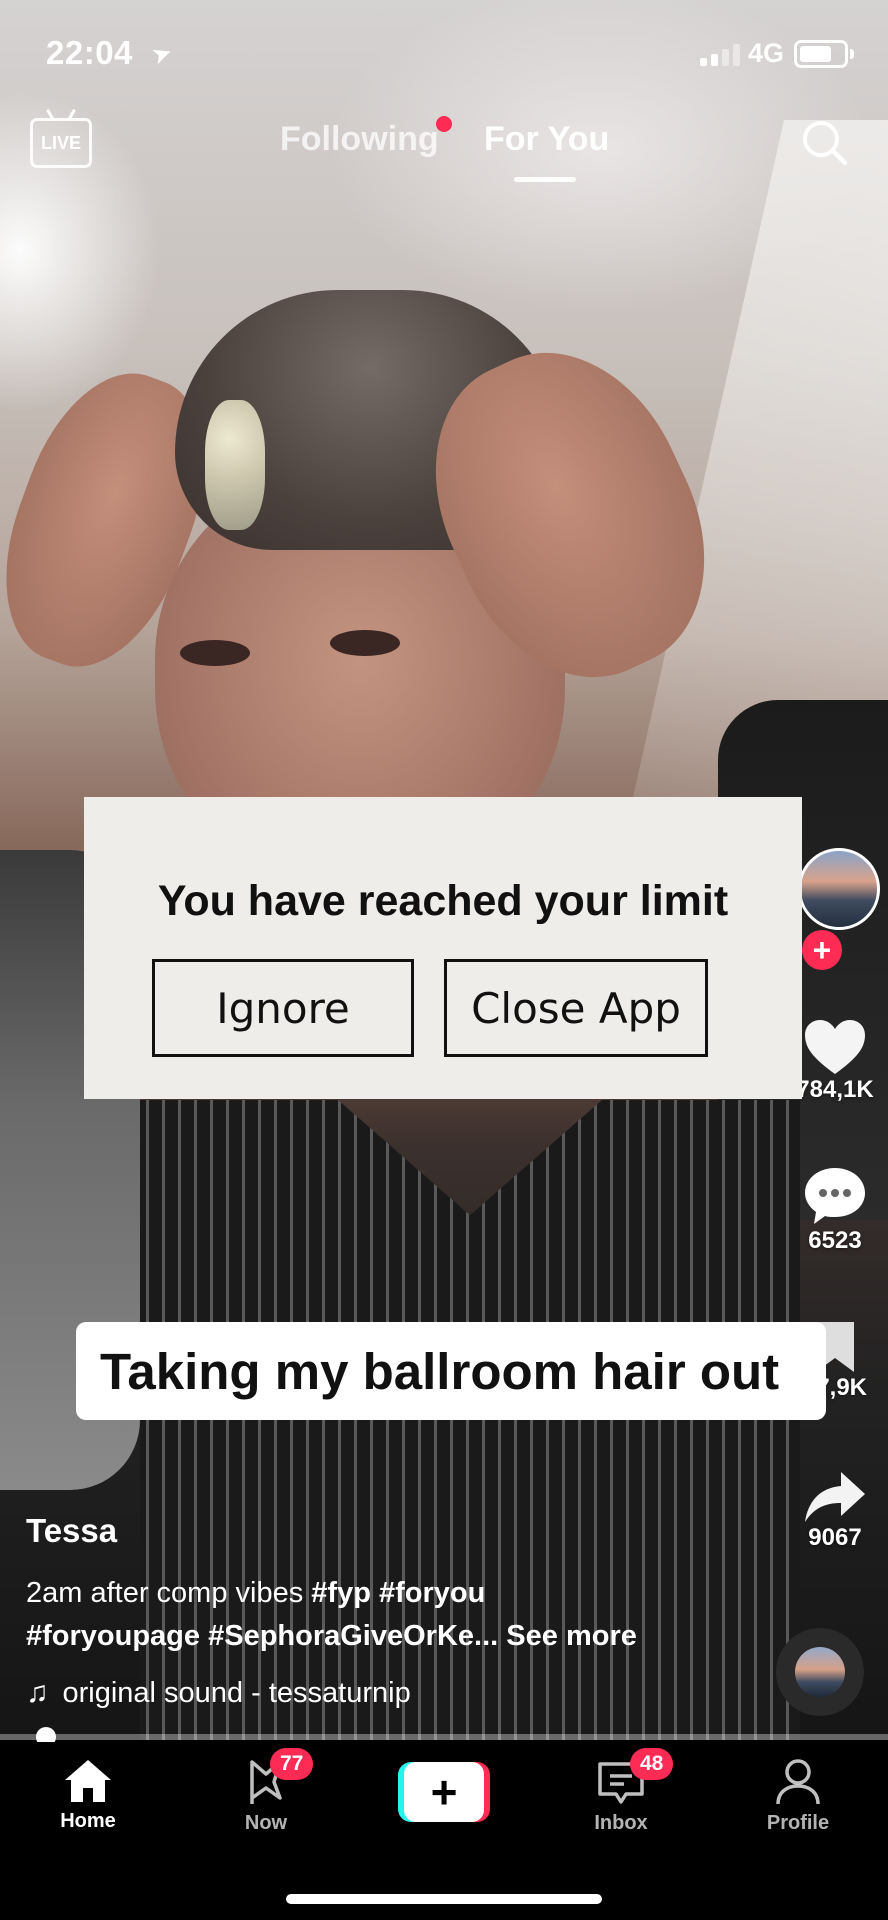 The image size is (888, 1920). I want to click on creator-username: Tessa, so click(71, 1531).